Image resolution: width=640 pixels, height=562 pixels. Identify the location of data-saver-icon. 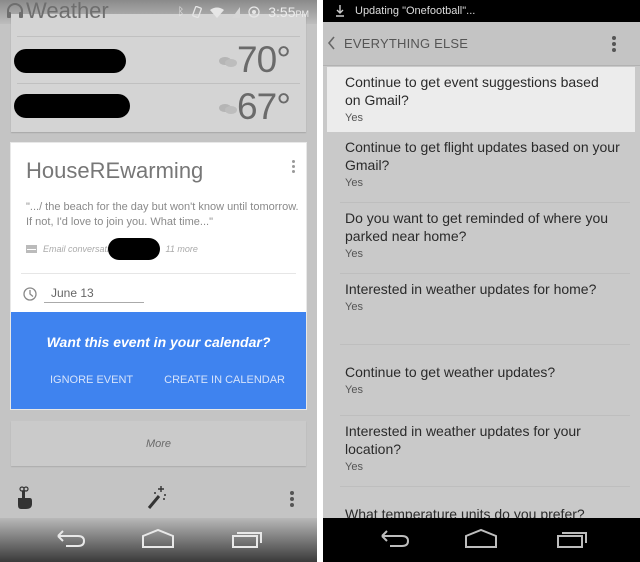
(254, 12).